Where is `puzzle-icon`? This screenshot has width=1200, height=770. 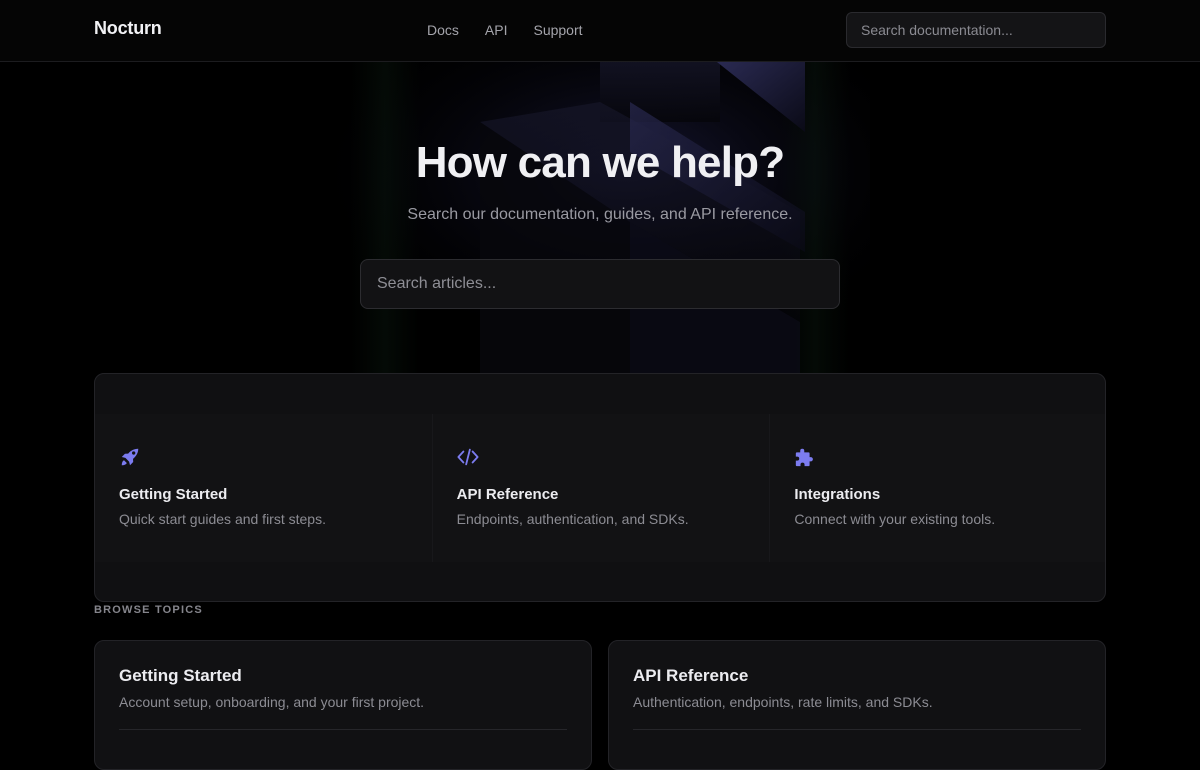 puzzle-icon is located at coordinates (805, 457).